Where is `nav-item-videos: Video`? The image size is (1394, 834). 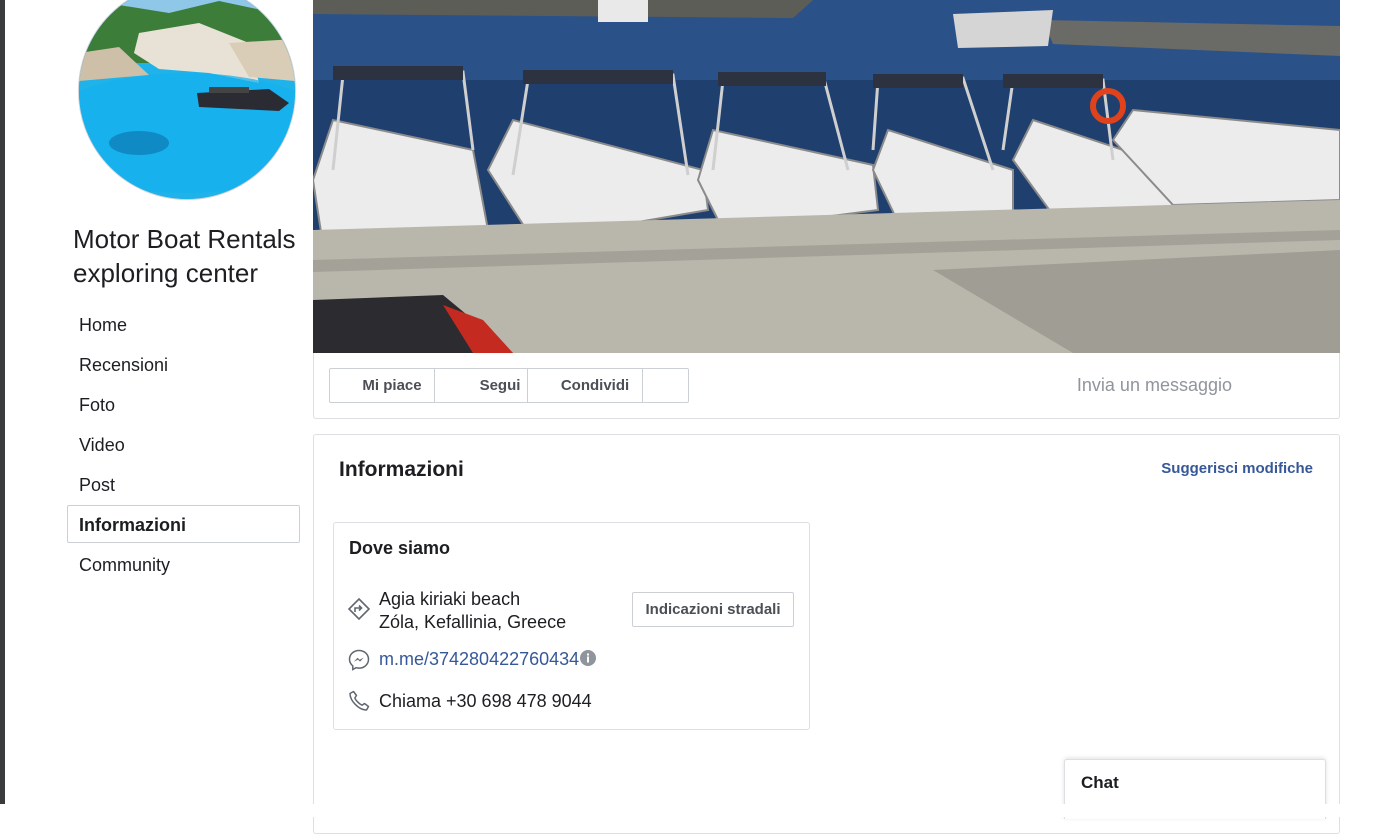 nav-item-videos: Video is located at coordinates (183, 444).